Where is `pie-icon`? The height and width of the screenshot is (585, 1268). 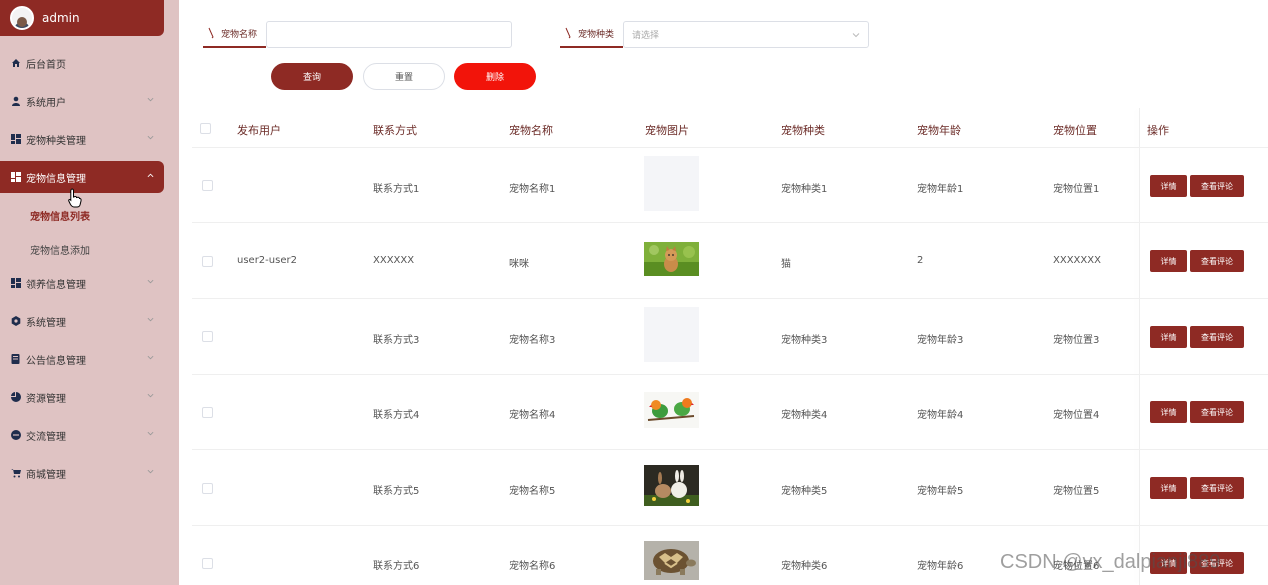 pie-icon is located at coordinates (16, 397).